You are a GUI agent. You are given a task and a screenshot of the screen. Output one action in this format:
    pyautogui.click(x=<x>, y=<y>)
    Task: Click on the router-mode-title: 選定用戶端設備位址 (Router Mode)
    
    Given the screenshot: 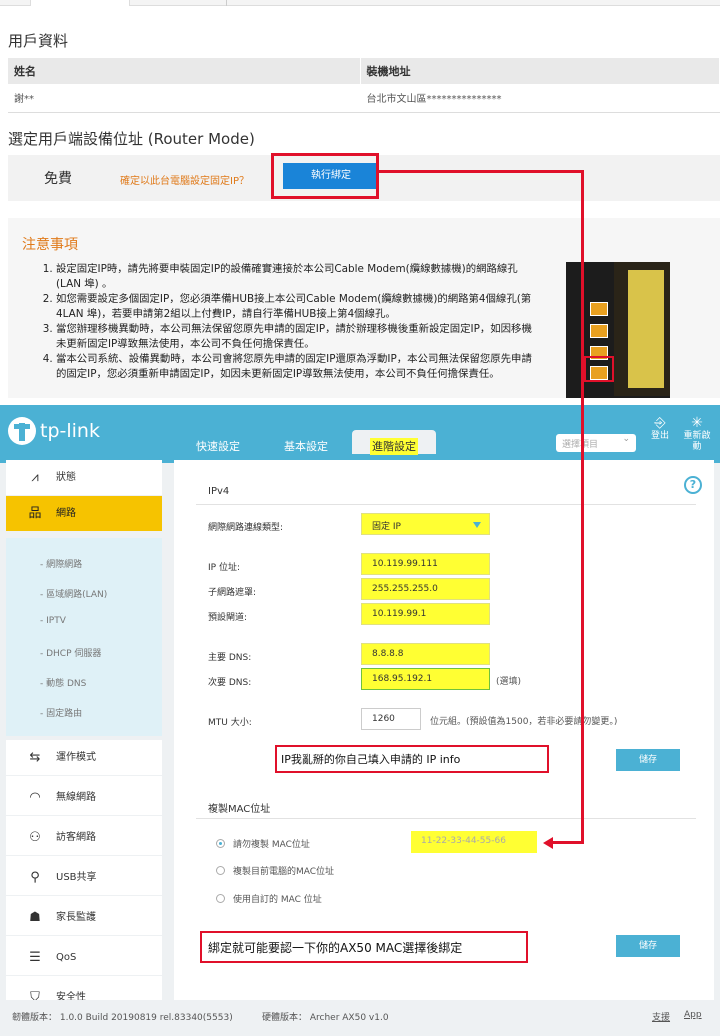 What is the action you would take?
    pyautogui.click(x=131, y=139)
    